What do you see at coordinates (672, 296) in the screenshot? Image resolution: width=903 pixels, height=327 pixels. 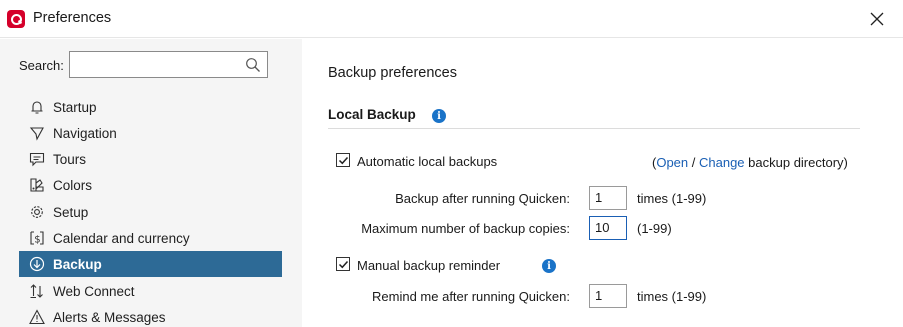 I see `remind-after-suffix: times (1-99)` at bounding box center [672, 296].